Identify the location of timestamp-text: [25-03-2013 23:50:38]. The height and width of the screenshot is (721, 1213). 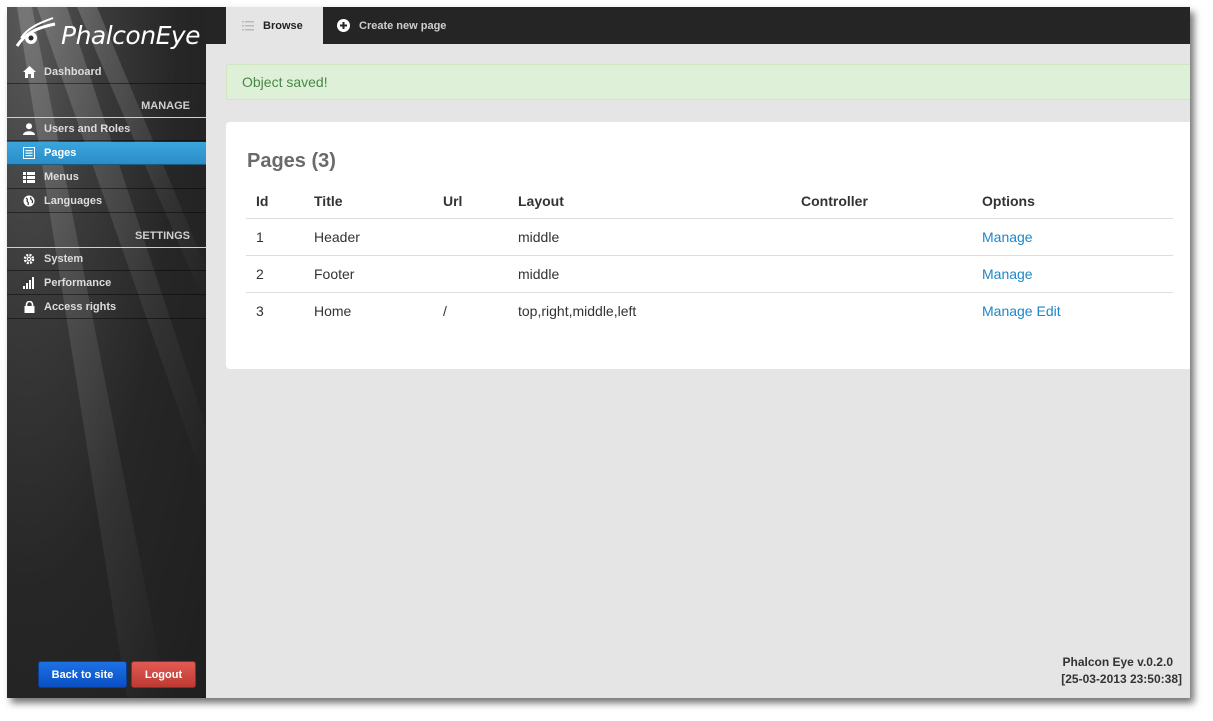
(1121, 679).